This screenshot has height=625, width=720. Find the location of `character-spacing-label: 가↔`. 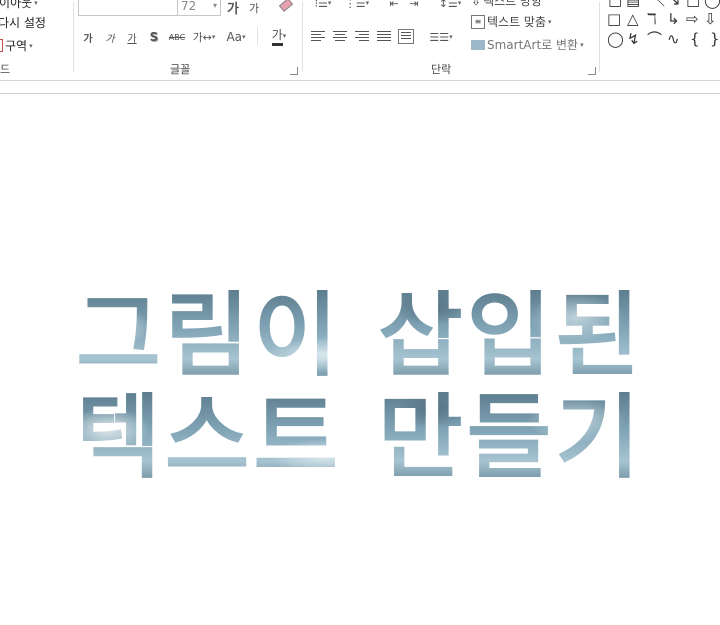

character-spacing-label: 가↔ is located at coordinates (202, 37).